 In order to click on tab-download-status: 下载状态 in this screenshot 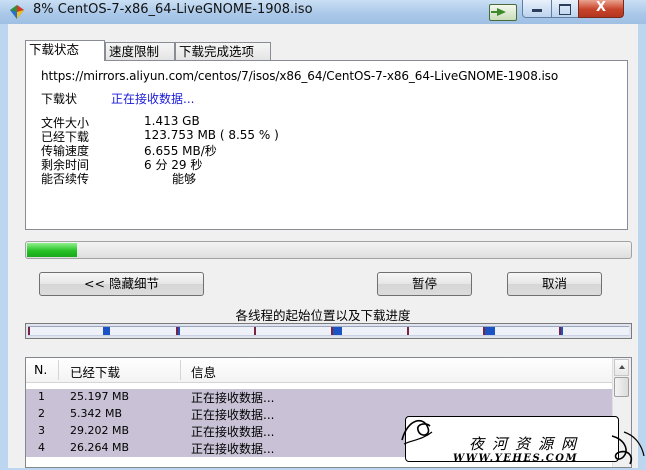, I will do `click(65, 50)`.